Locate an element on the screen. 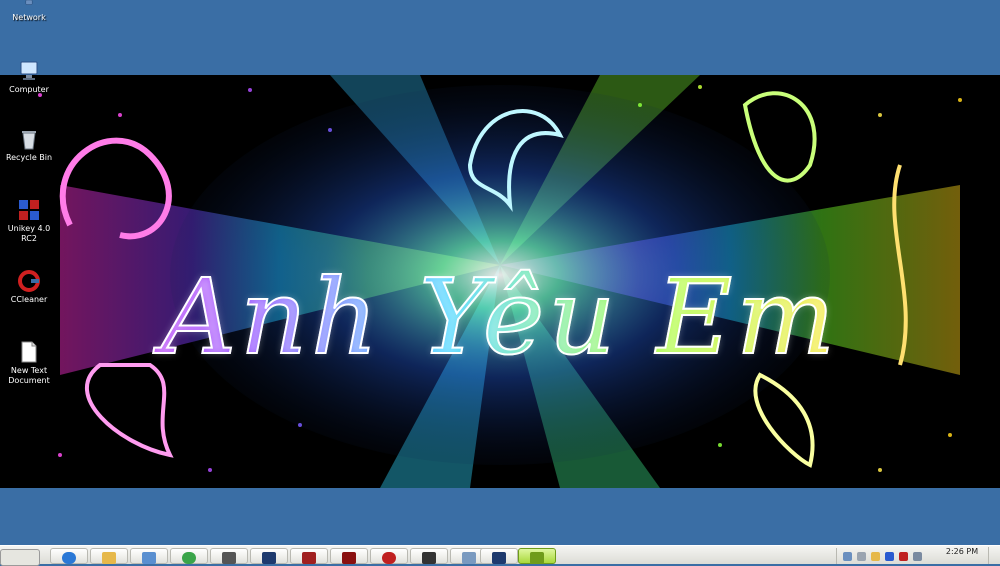 Image resolution: width=1000 pixels, height=566 pixels. tray-up-icon is located at coordinates (847, 556).